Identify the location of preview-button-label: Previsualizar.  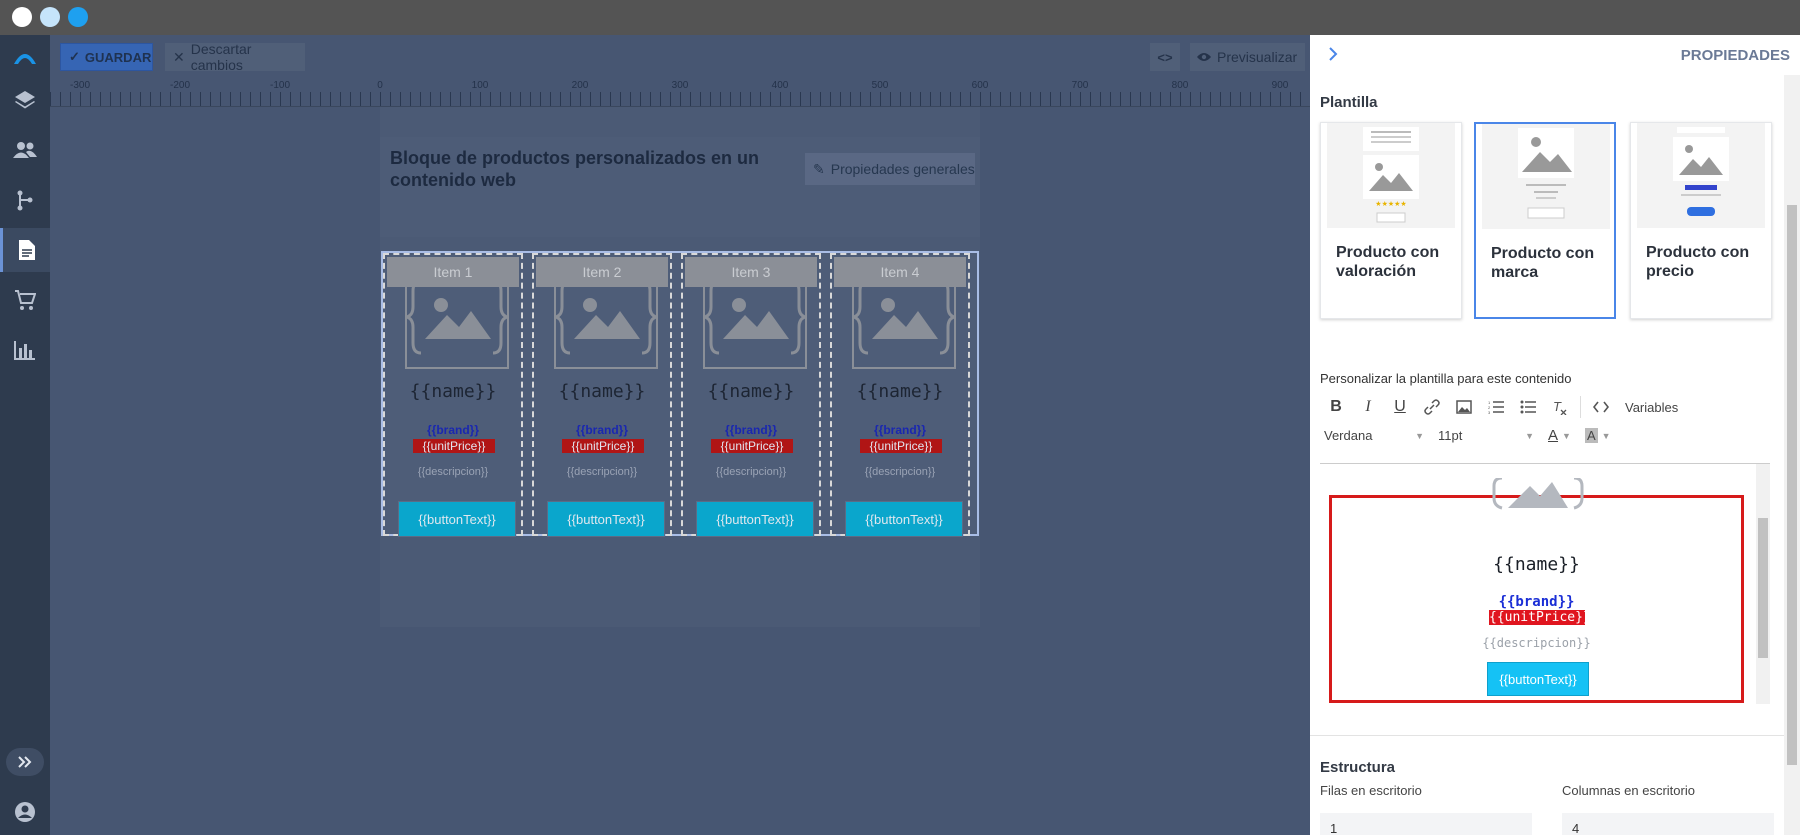
(1257, 57).